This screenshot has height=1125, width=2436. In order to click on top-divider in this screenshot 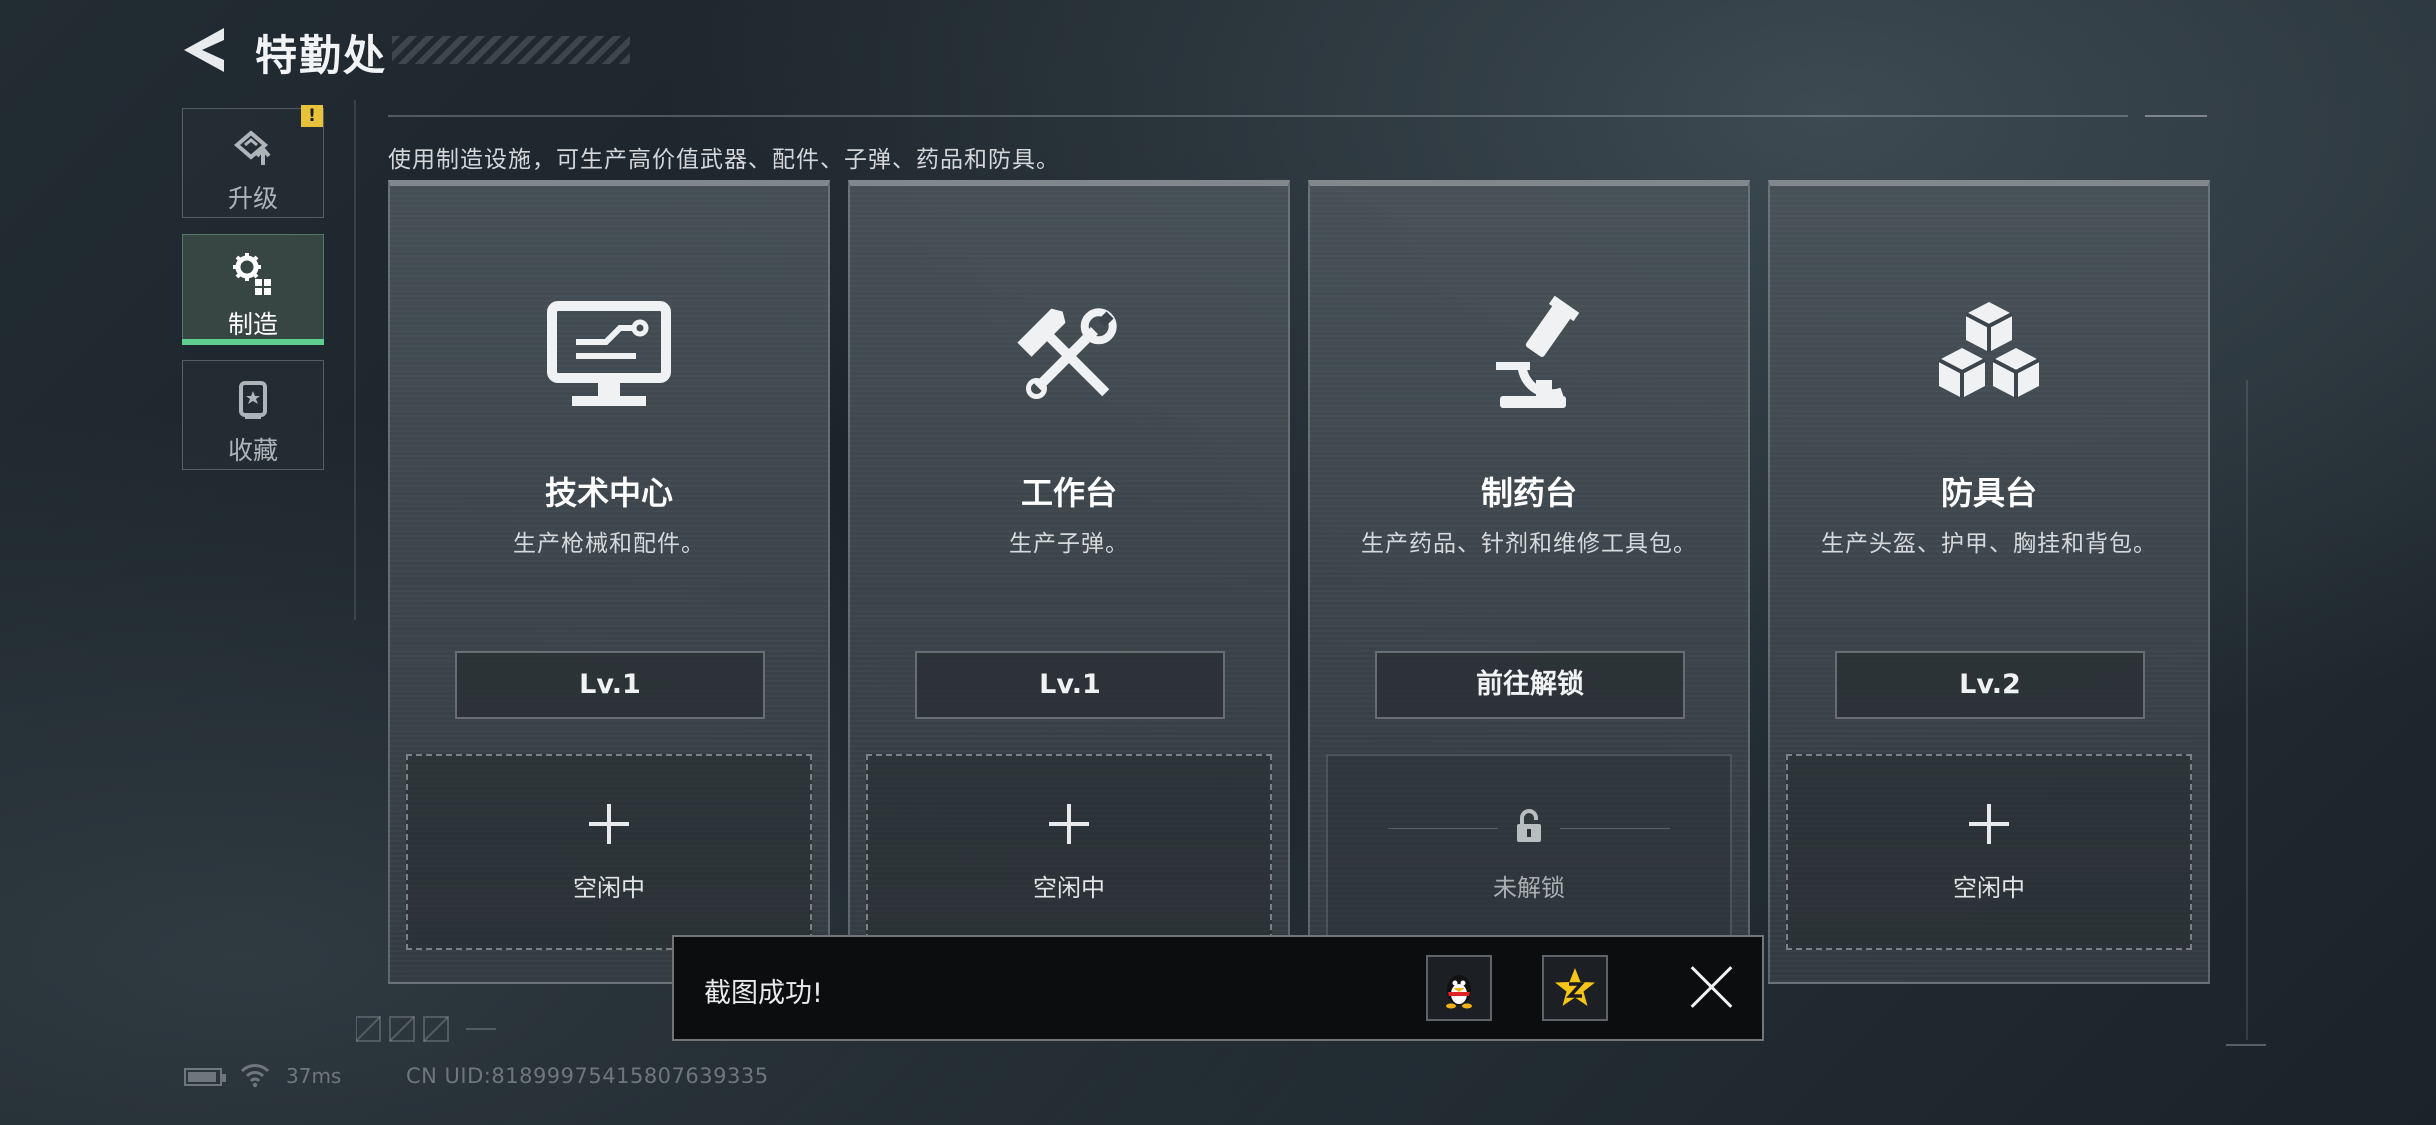, I will do `click(1258, 116)`.